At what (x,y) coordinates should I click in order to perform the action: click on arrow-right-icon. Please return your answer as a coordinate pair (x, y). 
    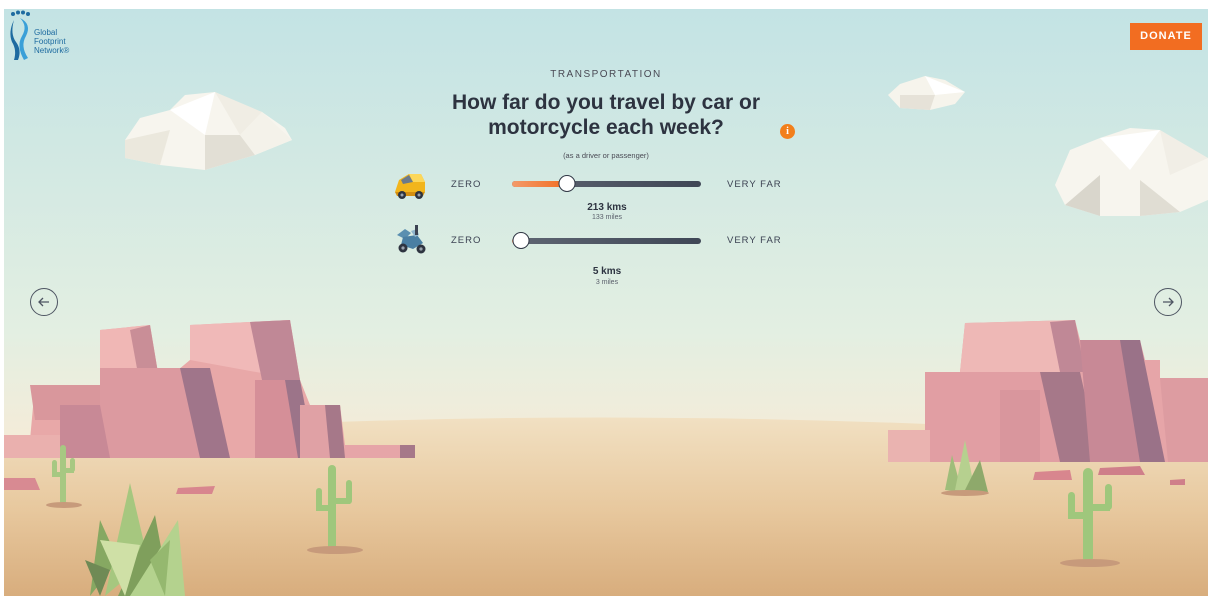
    Looking at the image, I should click on (1168, 302).